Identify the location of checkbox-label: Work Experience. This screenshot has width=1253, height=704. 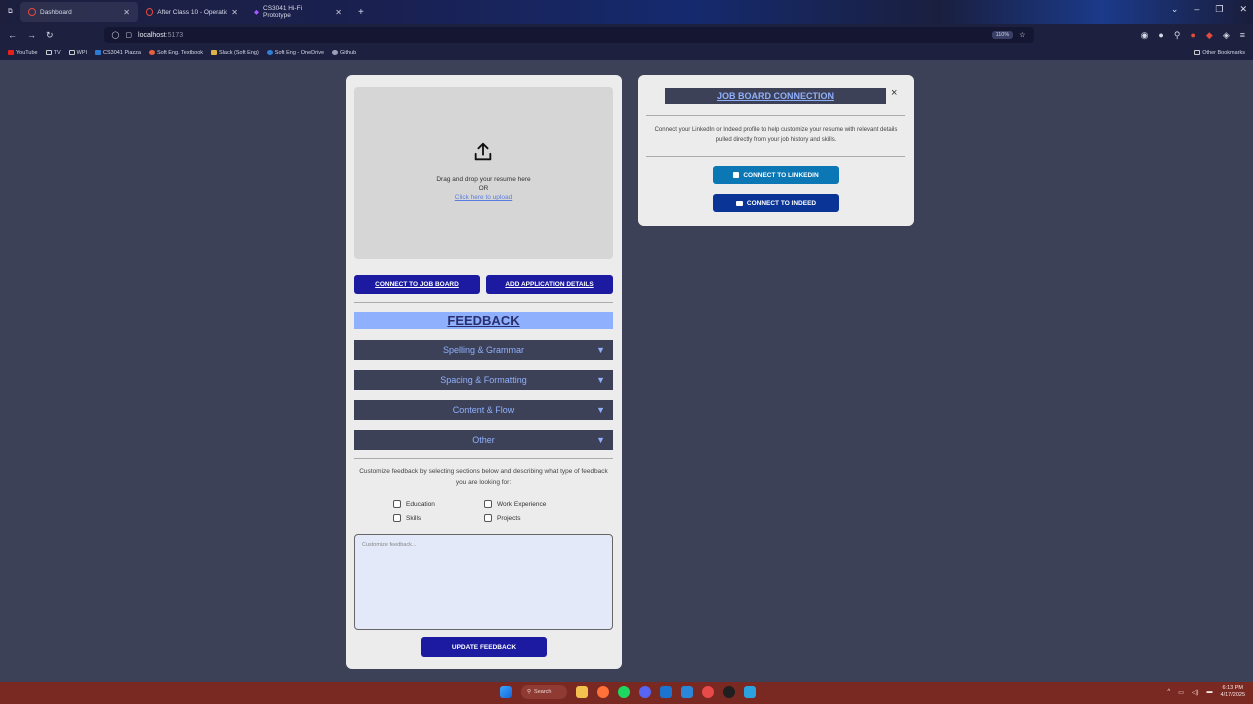
(522, 504).